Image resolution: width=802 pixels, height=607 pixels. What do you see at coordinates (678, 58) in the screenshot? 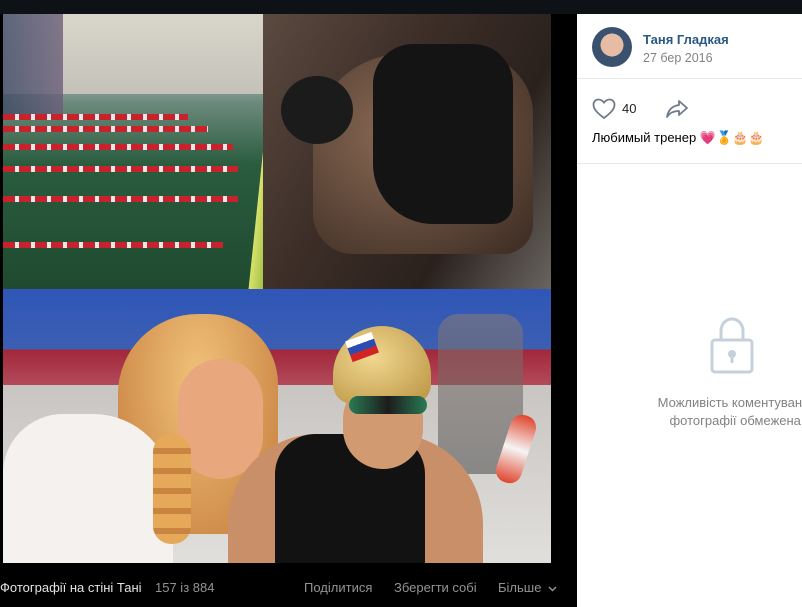
I see `post-date: 27 бер 2016` at bounding box center [678, 58].